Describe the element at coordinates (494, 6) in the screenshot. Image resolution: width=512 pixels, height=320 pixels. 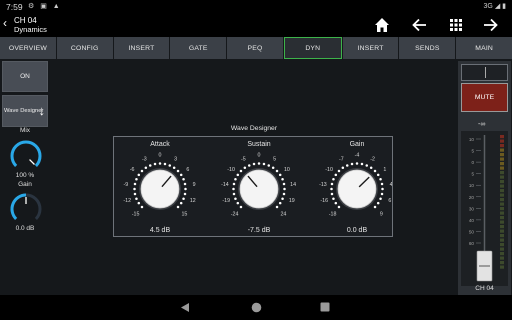
I see `status-signal: 3G ◢ ▮` at that location.